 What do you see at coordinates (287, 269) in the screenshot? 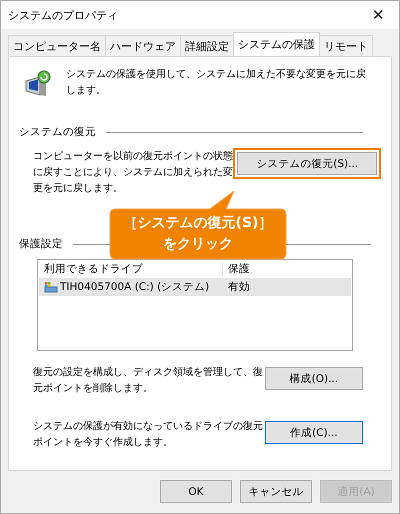
I see `column-header: 保護` at bounding box center [287, 269].